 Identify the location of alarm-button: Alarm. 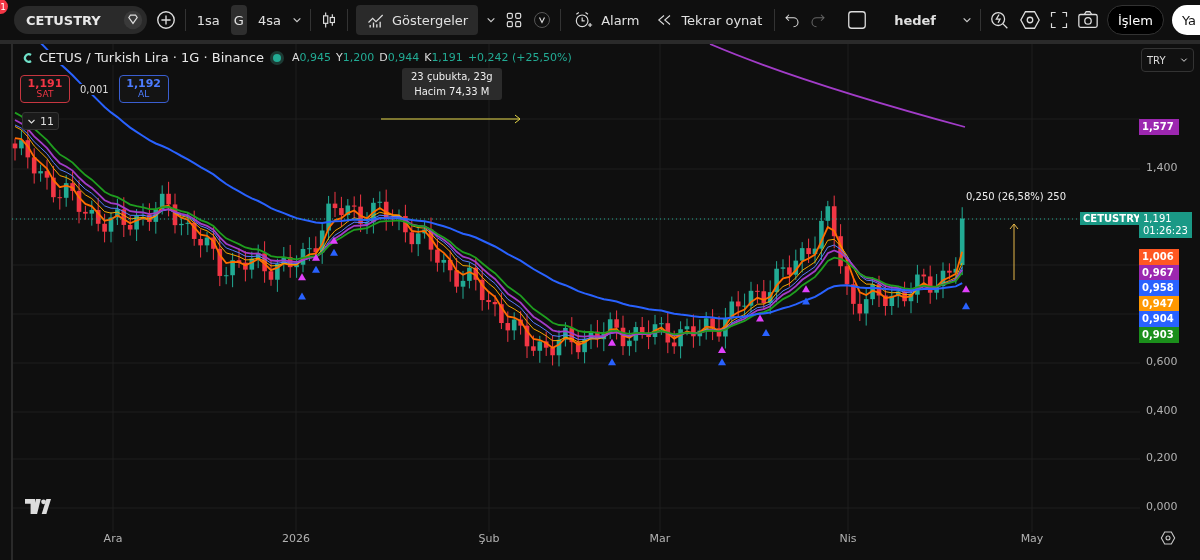
(606, 20).